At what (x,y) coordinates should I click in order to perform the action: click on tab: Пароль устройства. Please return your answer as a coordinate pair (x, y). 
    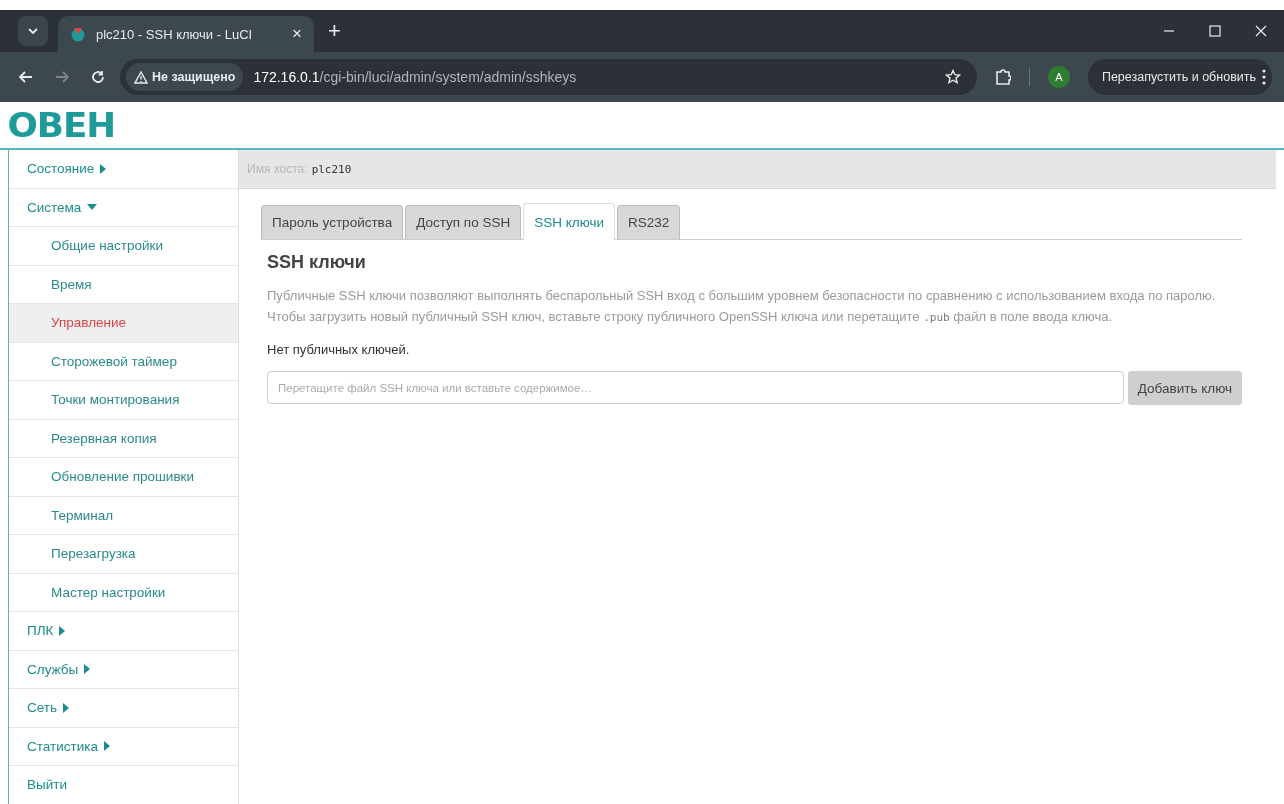
    Looking at the image, I should click on (332, 222).